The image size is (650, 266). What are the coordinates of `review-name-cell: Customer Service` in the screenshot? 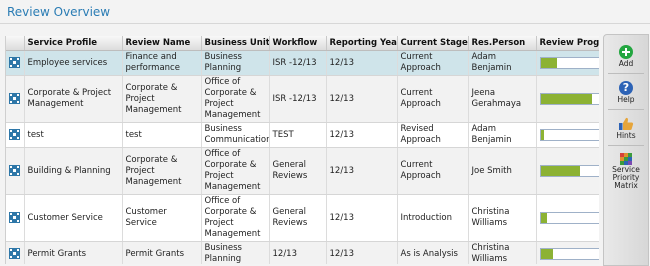 It's located at (162, 218).